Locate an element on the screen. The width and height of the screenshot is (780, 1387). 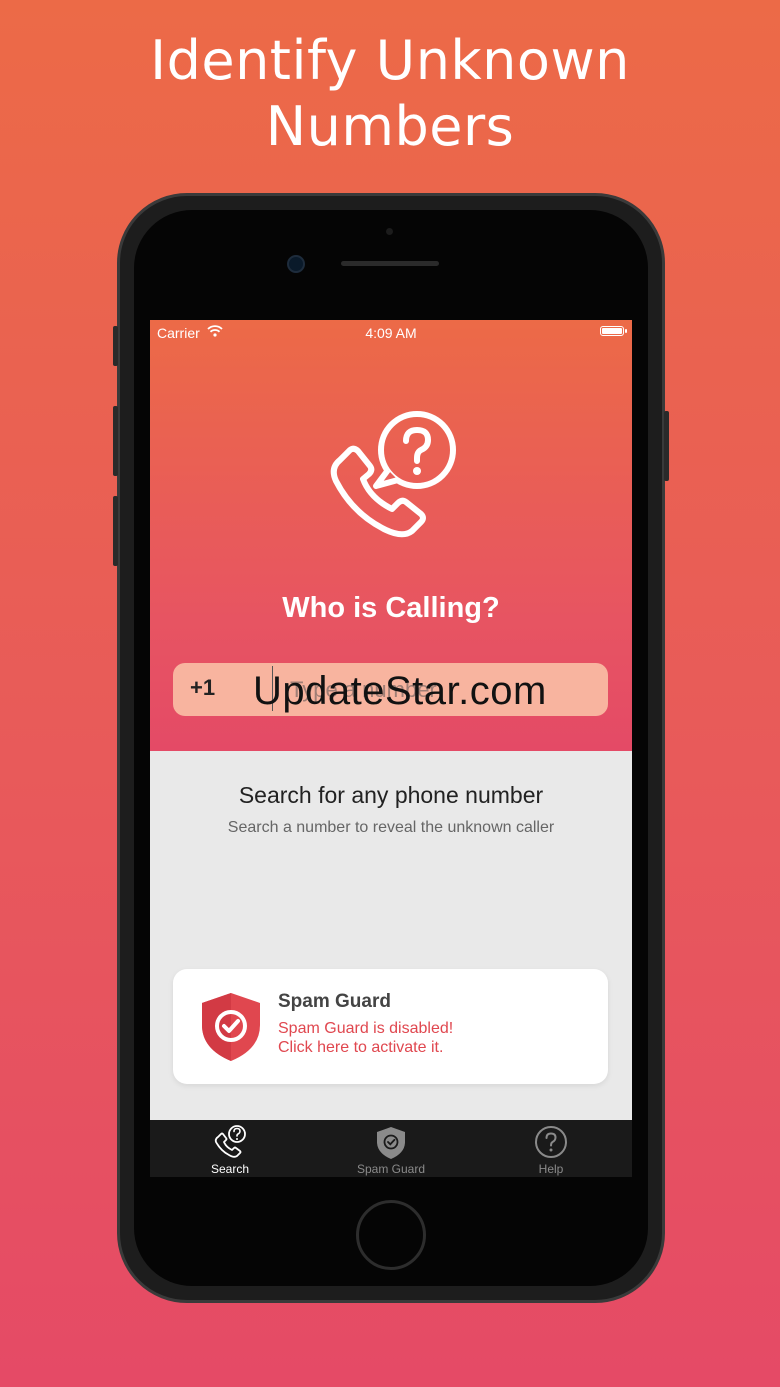
tab-spam-guard: Spam Guard is located at coordinates (391, 1148).